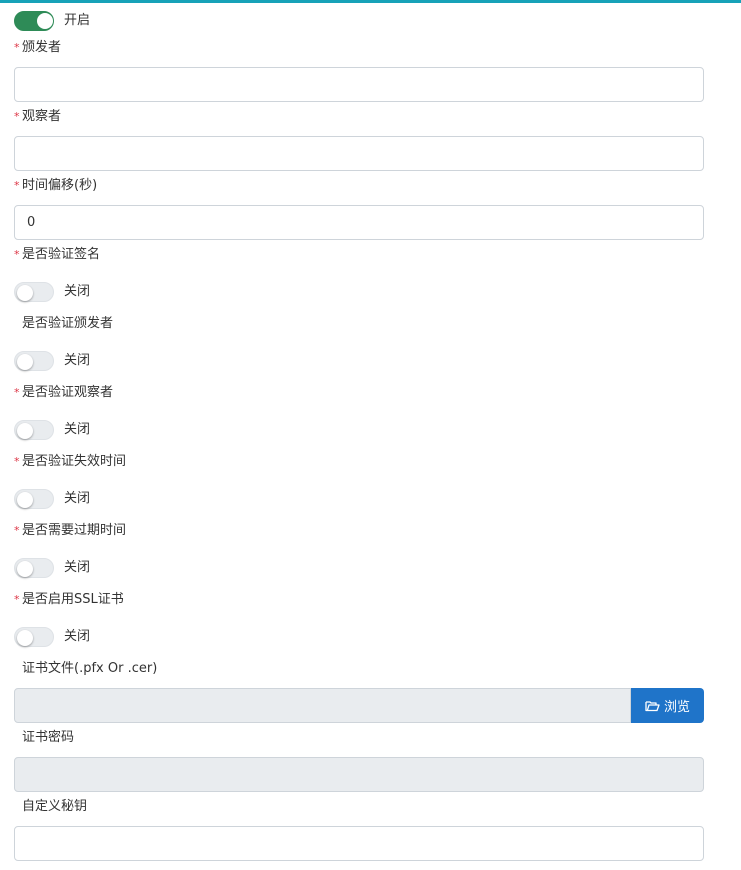 Image resolution: width=741 pixels, height=870 pixels. Describe the element at coordinates (38, 116) in the screenshot. I see `audience-label: * 观察者` at that location.